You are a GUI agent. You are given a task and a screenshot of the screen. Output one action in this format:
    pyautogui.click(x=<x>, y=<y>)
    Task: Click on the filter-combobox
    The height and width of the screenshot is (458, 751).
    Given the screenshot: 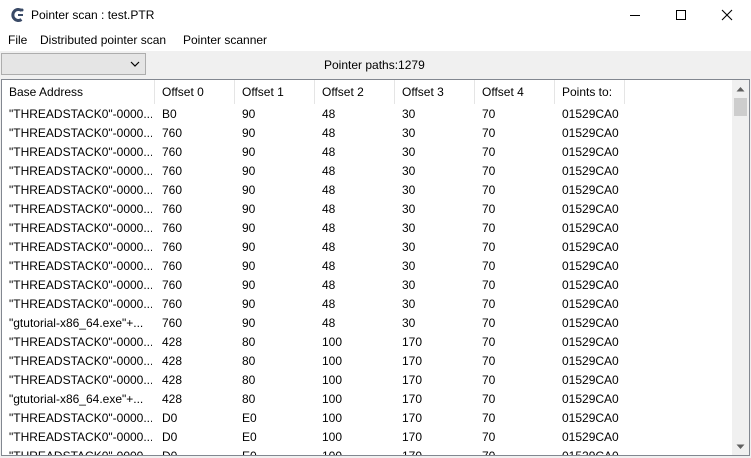 What is the action you would take?
    pyautogui.click(x=73, y=64)
    